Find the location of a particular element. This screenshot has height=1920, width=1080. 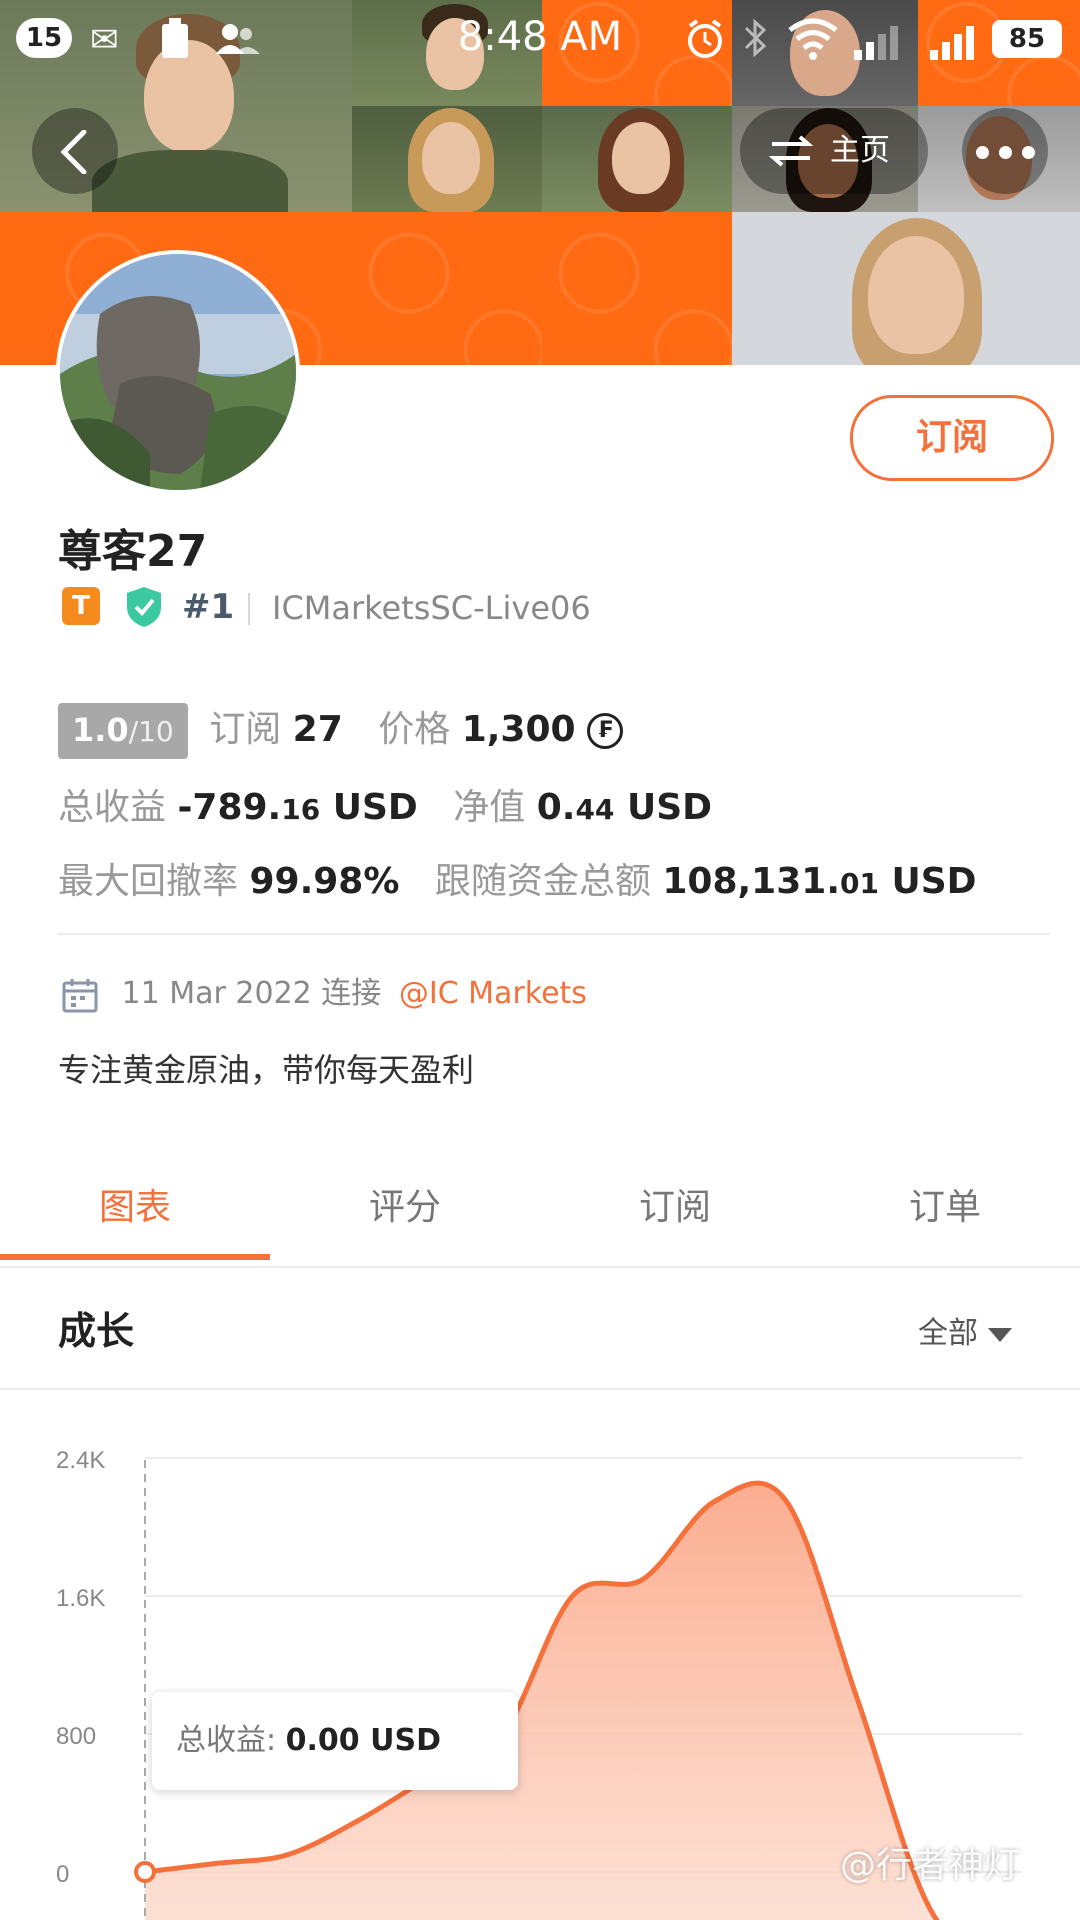

rank-label: #1 is located at coordinates (208, 607).